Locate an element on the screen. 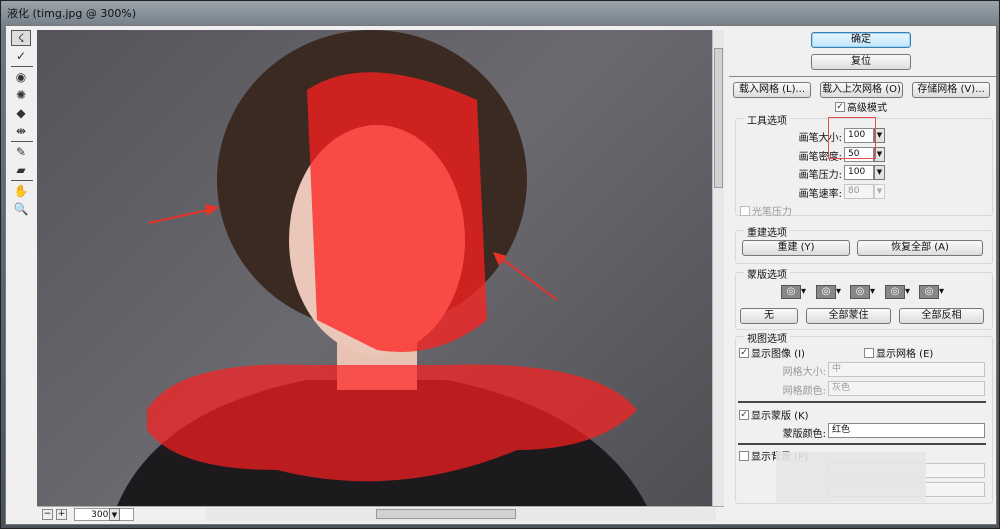  bloat-tool-icon: ◆ is located at coordinates (21, 113).